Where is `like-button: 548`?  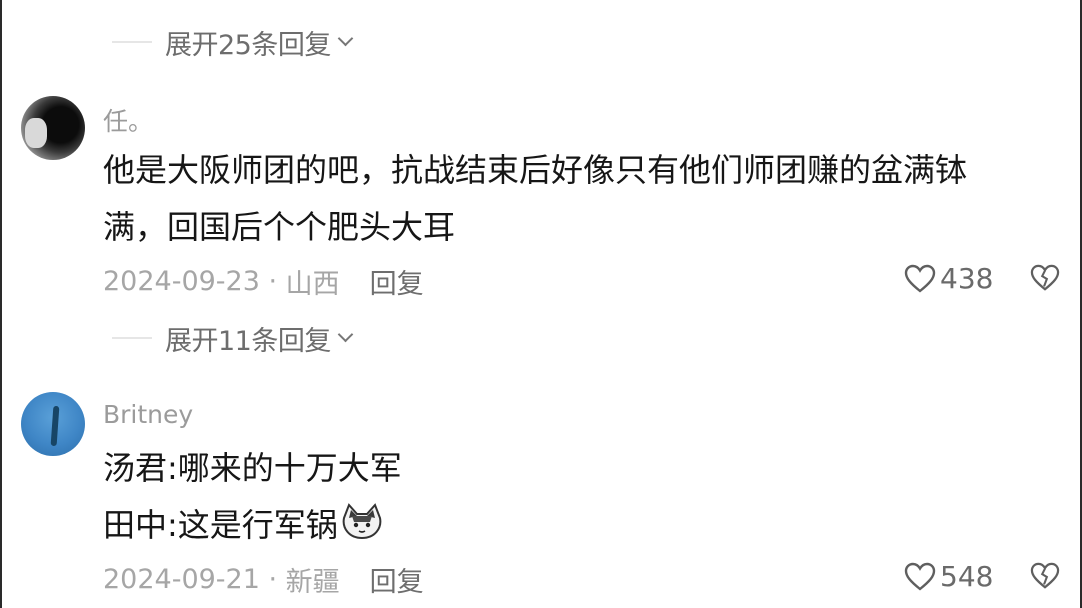
like-button: 548 is located at coordinates (948, 576).